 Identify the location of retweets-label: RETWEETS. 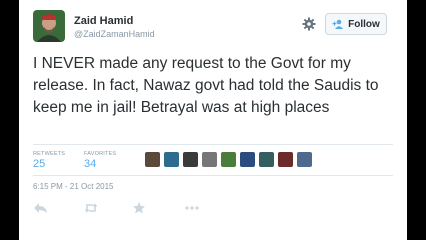
(49, 154).